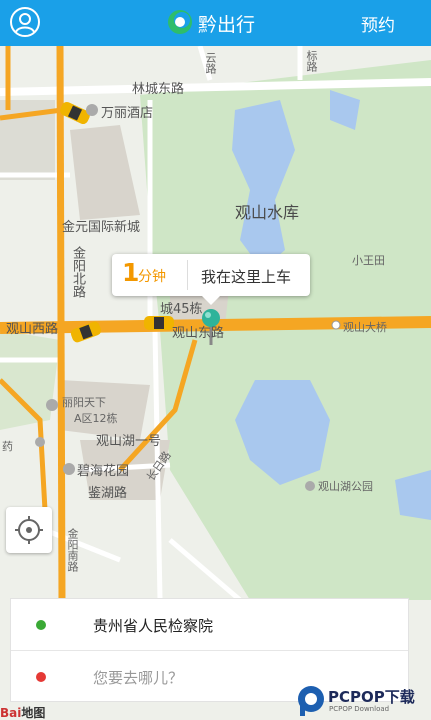 This screenshot has height=720, width=431. What do you see at coordinates (131, 272) in the screenshot?
I see `eta-number: 1` at bounding box center [131, 272].